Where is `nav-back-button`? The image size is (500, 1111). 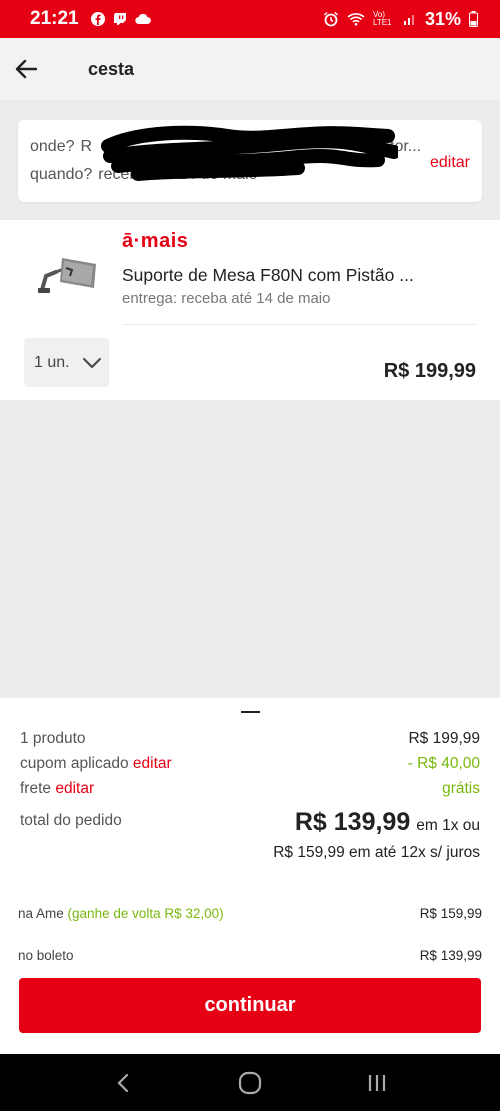
nav-back-button is located at coordinates (123, 1083).